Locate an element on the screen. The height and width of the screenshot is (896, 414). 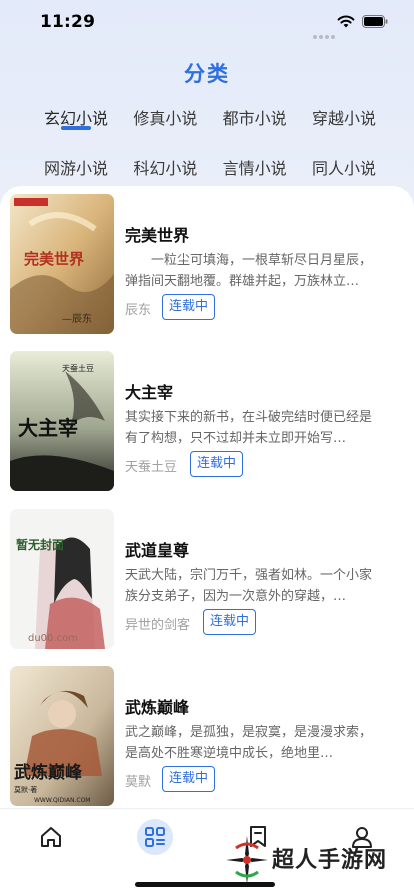
category-xuanhuan: 玄幻小说 is located at coordinates (76, 125).